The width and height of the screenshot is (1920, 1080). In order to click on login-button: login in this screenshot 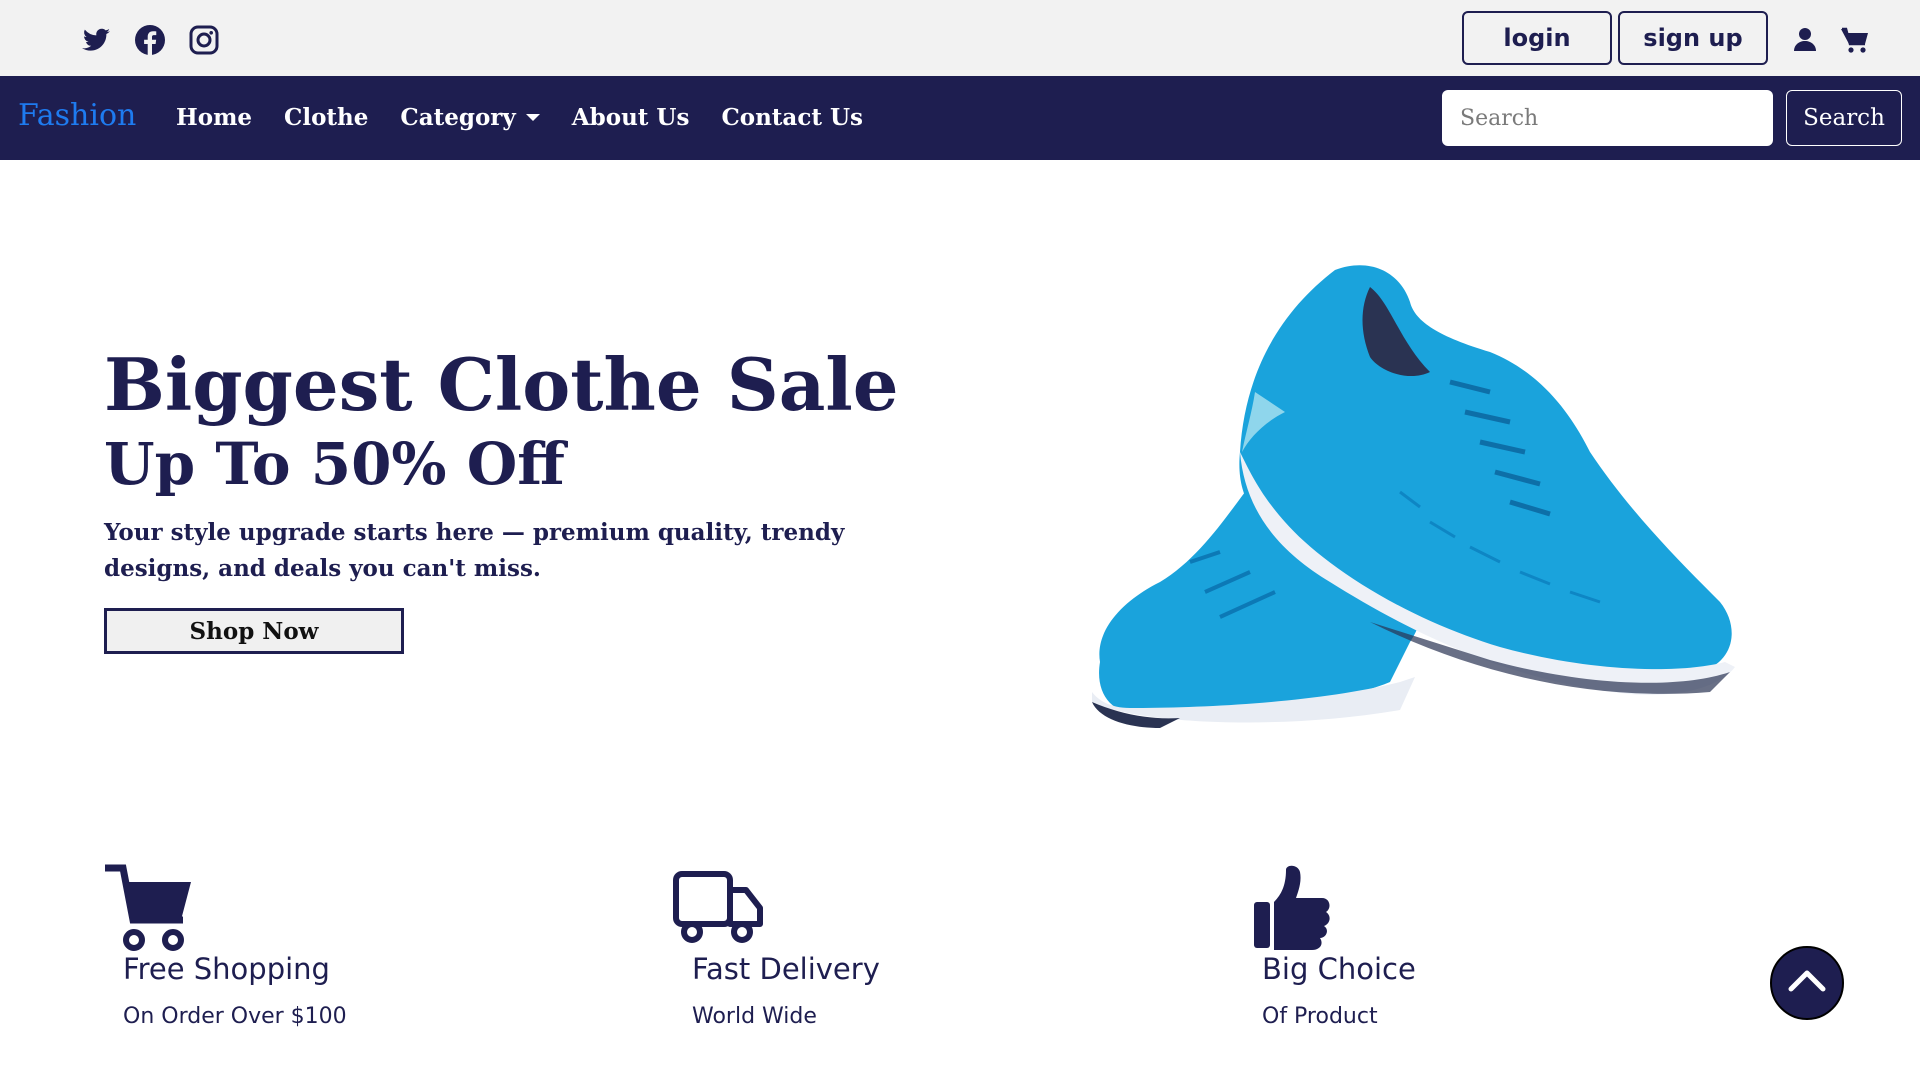, I will do `click(1537, 38)`.